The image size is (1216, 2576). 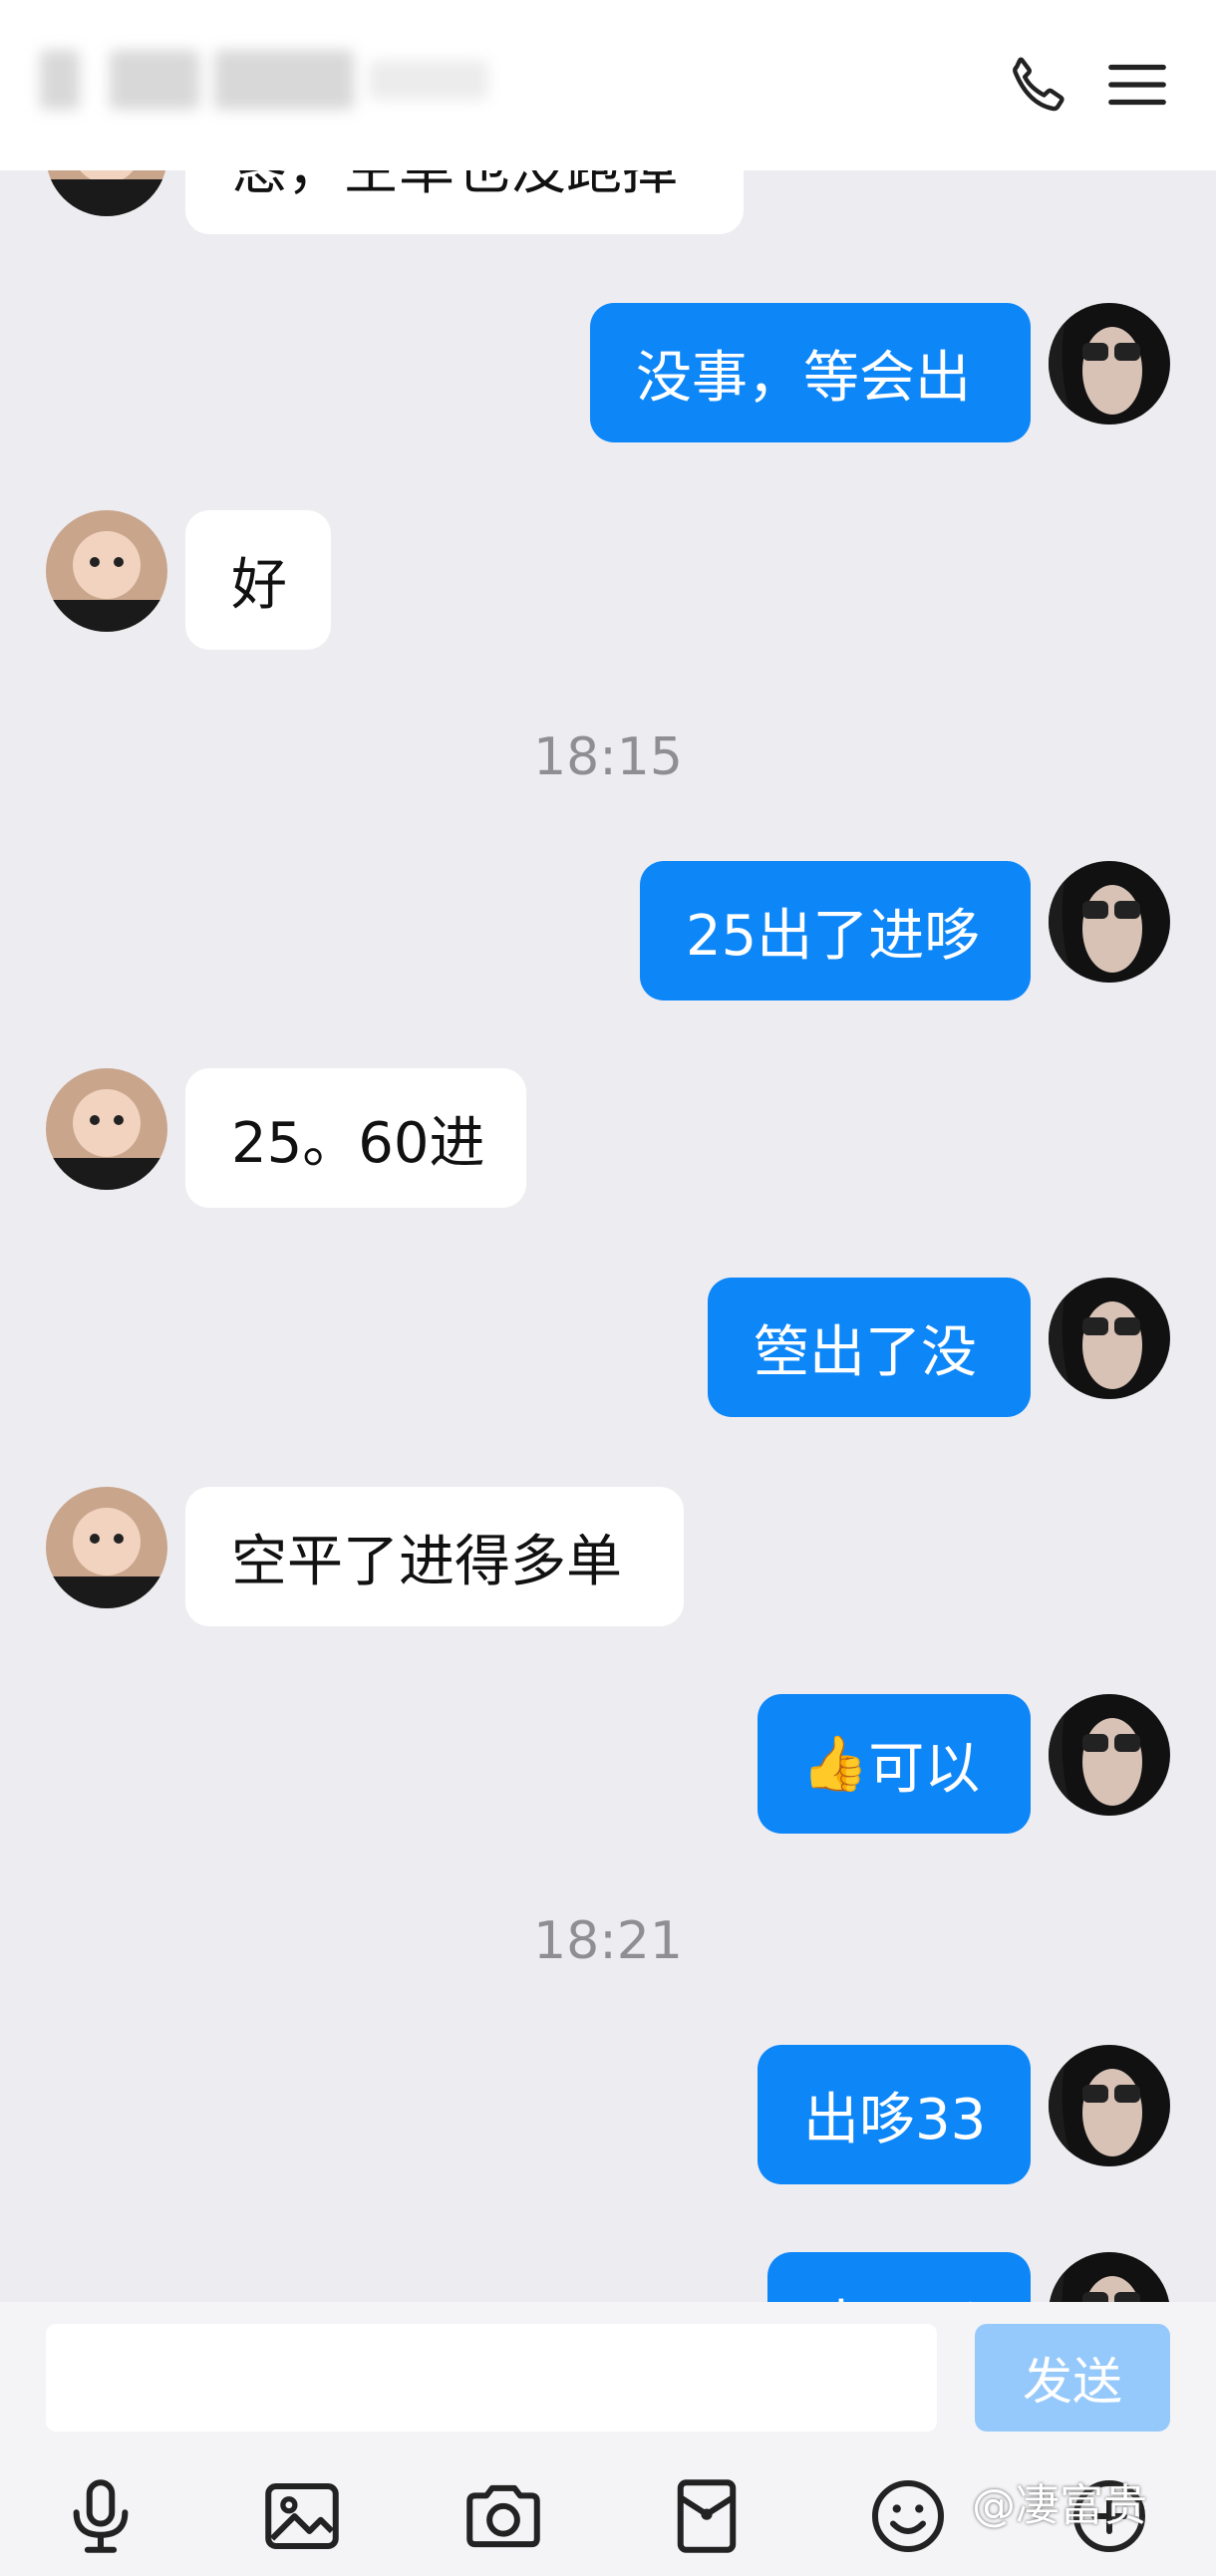 What do you see at coordinates (608, 757) in the screenshot?
I see `timestamp: 18:15` at bounding box center [608, 757].